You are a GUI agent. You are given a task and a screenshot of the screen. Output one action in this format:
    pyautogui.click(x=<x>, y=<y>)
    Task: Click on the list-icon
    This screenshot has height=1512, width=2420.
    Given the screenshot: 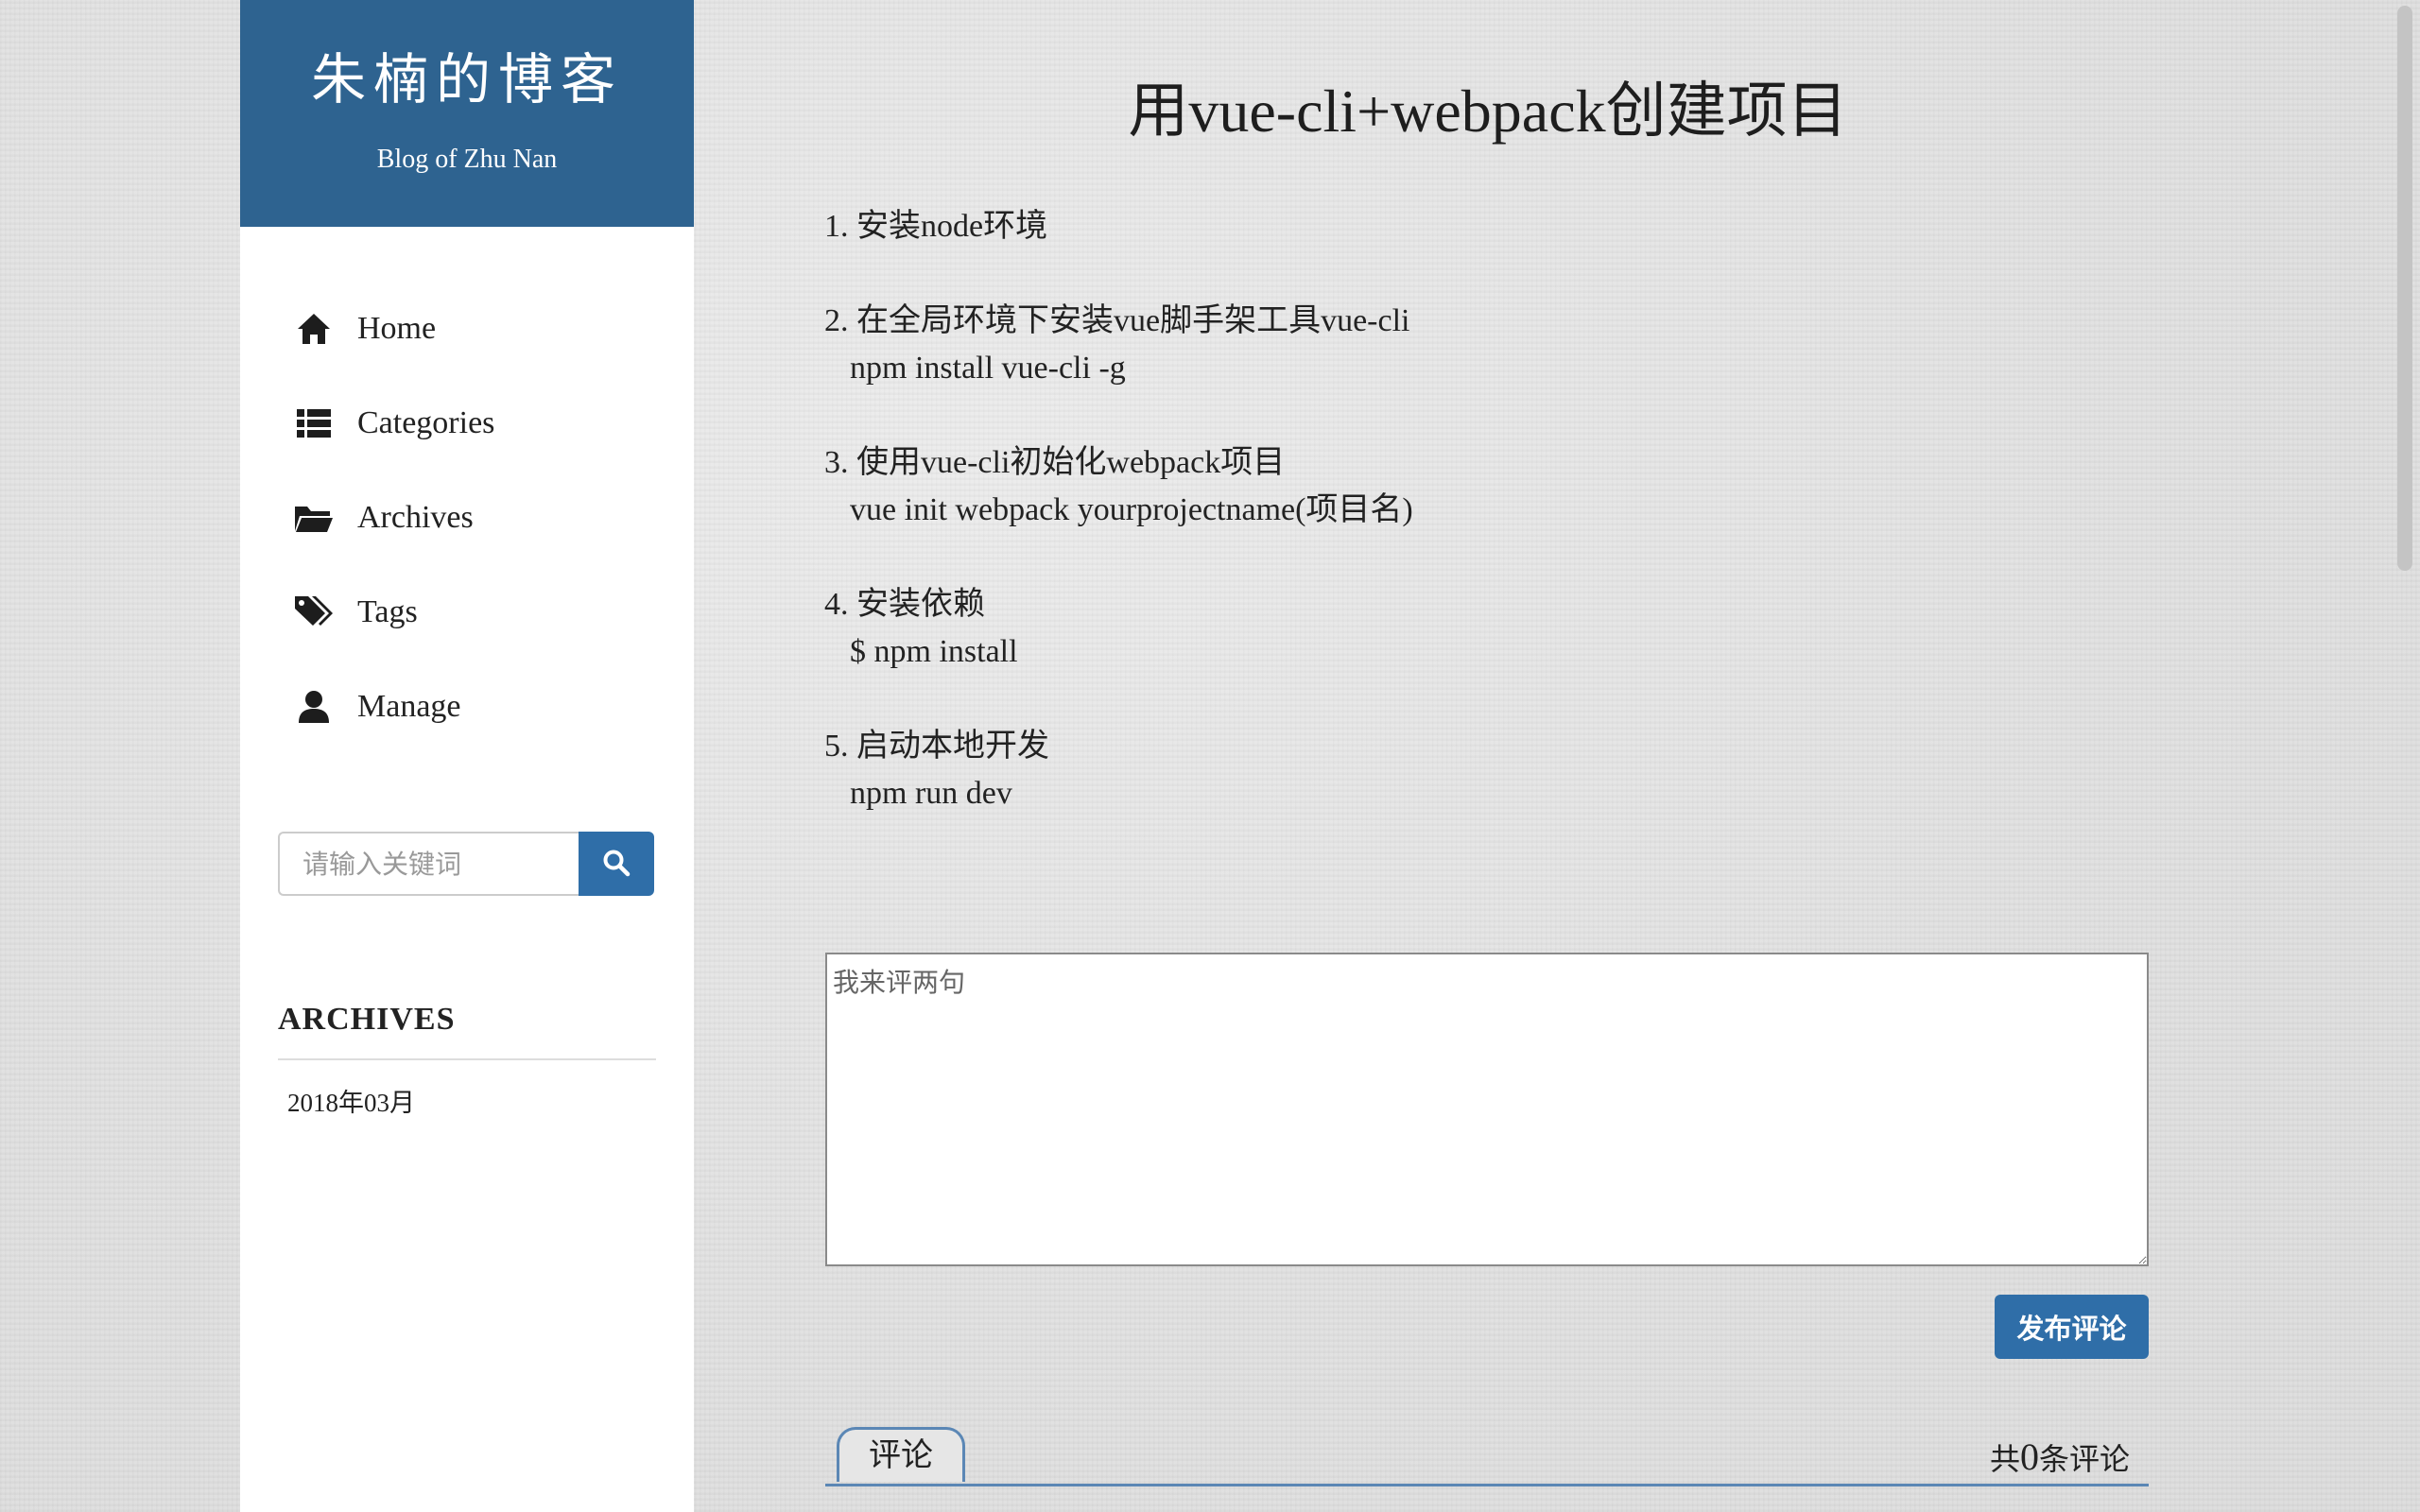 What is the action you would take?
    pyautogui.click(x=314, y=423)
    